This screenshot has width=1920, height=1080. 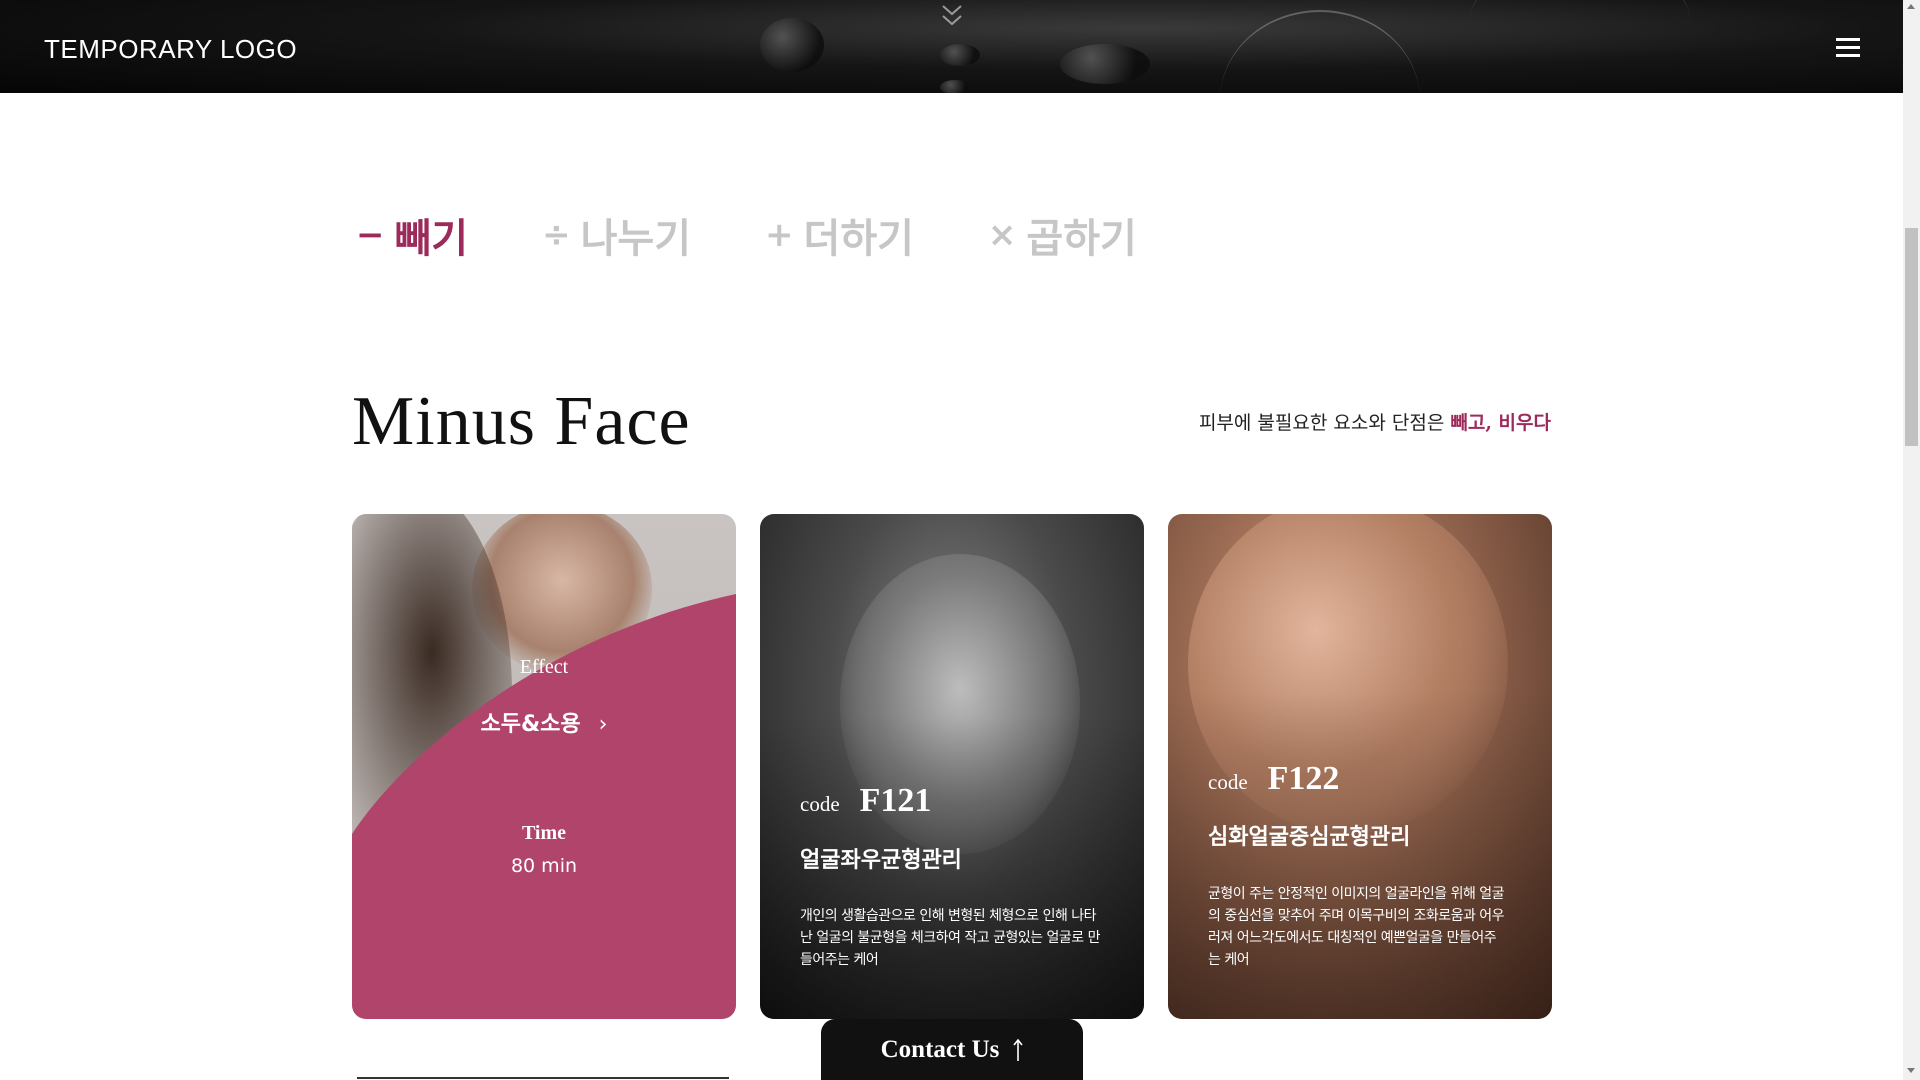 I want to click on code-line: code F121, so click(x=865, y=801).